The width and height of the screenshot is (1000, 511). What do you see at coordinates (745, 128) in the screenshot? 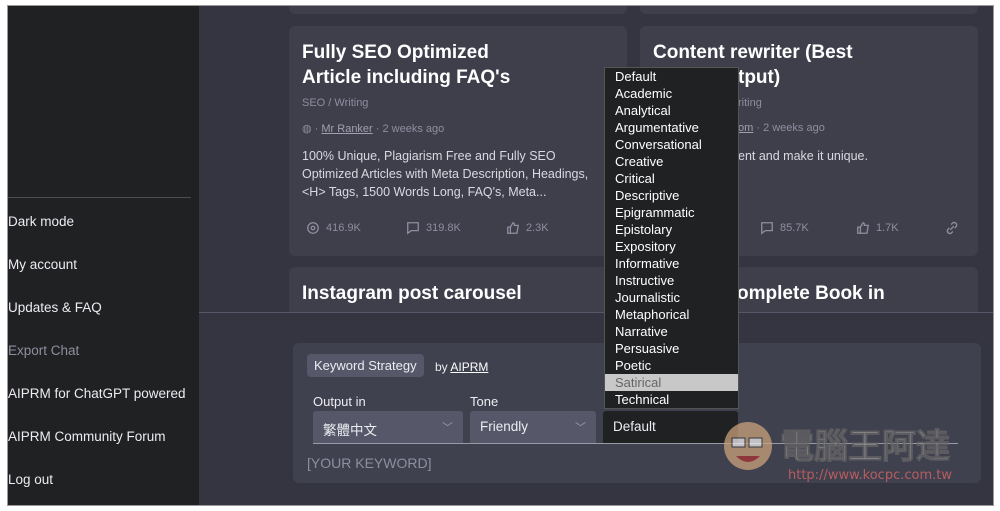
I see `author-link: om` at bounding box center [745, 128].